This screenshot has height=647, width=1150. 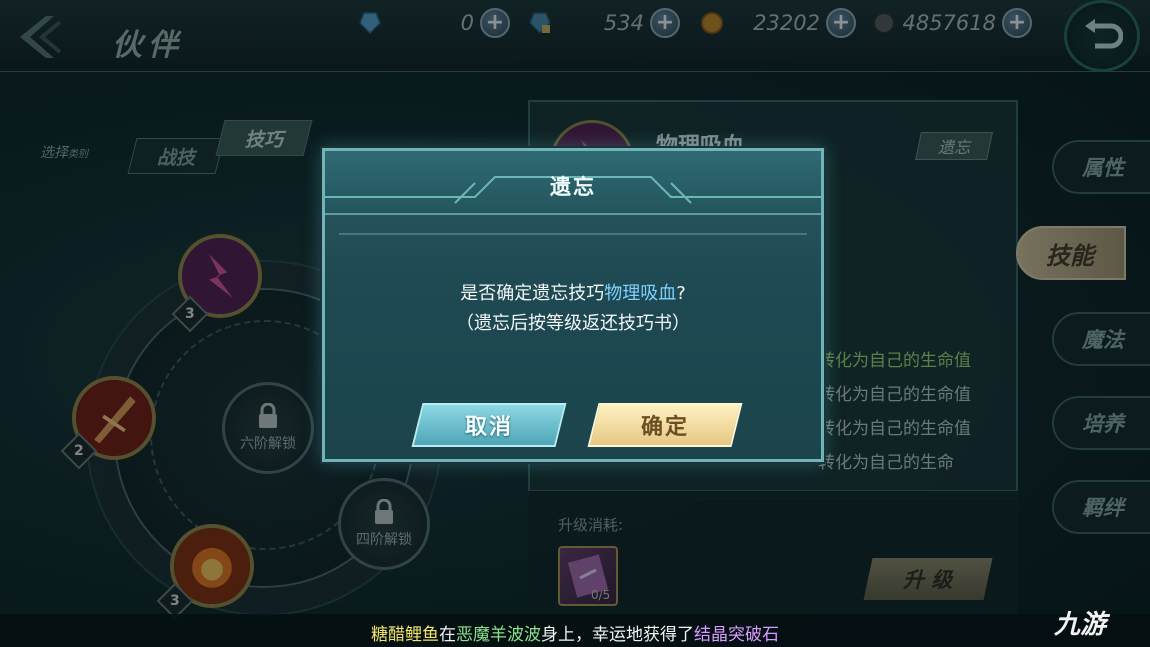 I want to click on dialog-title: 遗忘, so click(x=573, y=187).